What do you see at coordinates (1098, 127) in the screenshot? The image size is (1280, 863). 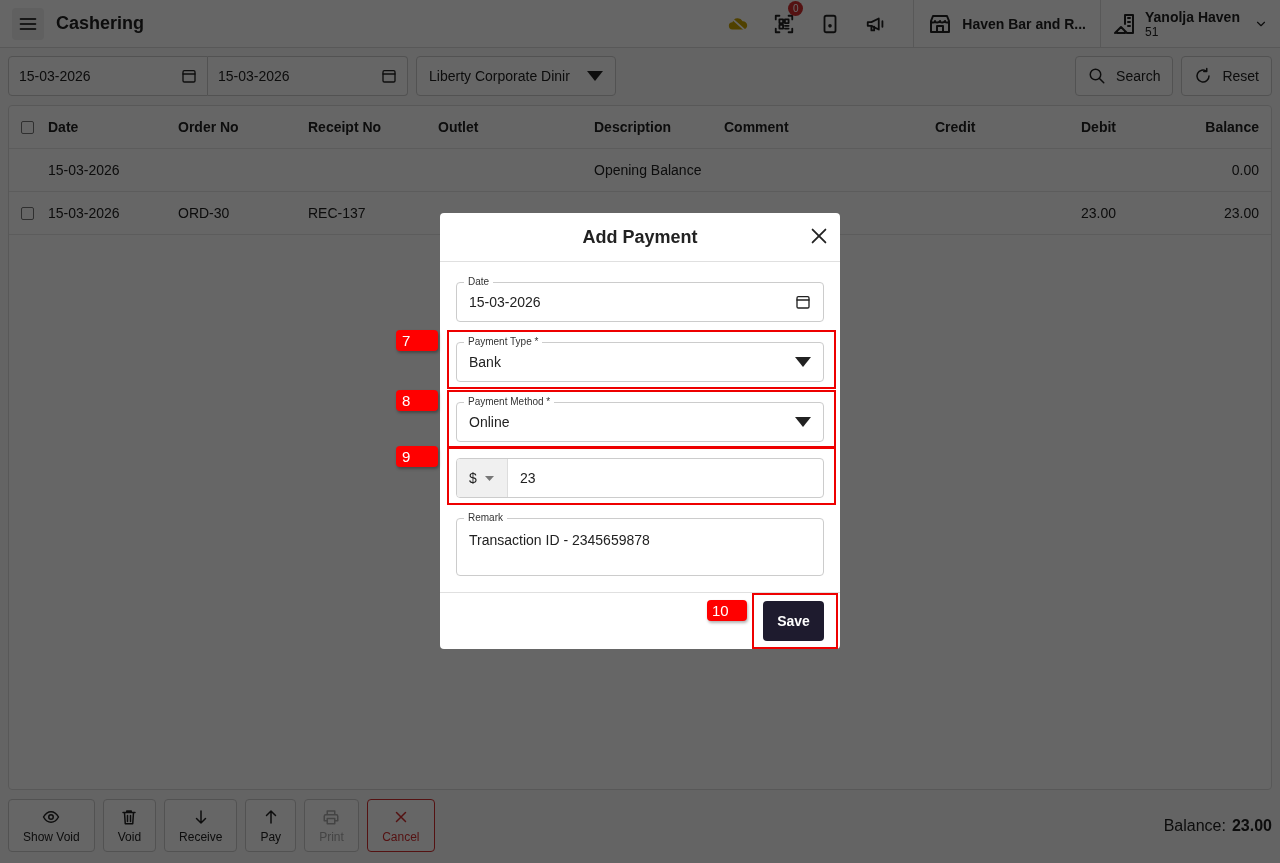 I see `column-header: Debit` at bounding box center [1098, 127].